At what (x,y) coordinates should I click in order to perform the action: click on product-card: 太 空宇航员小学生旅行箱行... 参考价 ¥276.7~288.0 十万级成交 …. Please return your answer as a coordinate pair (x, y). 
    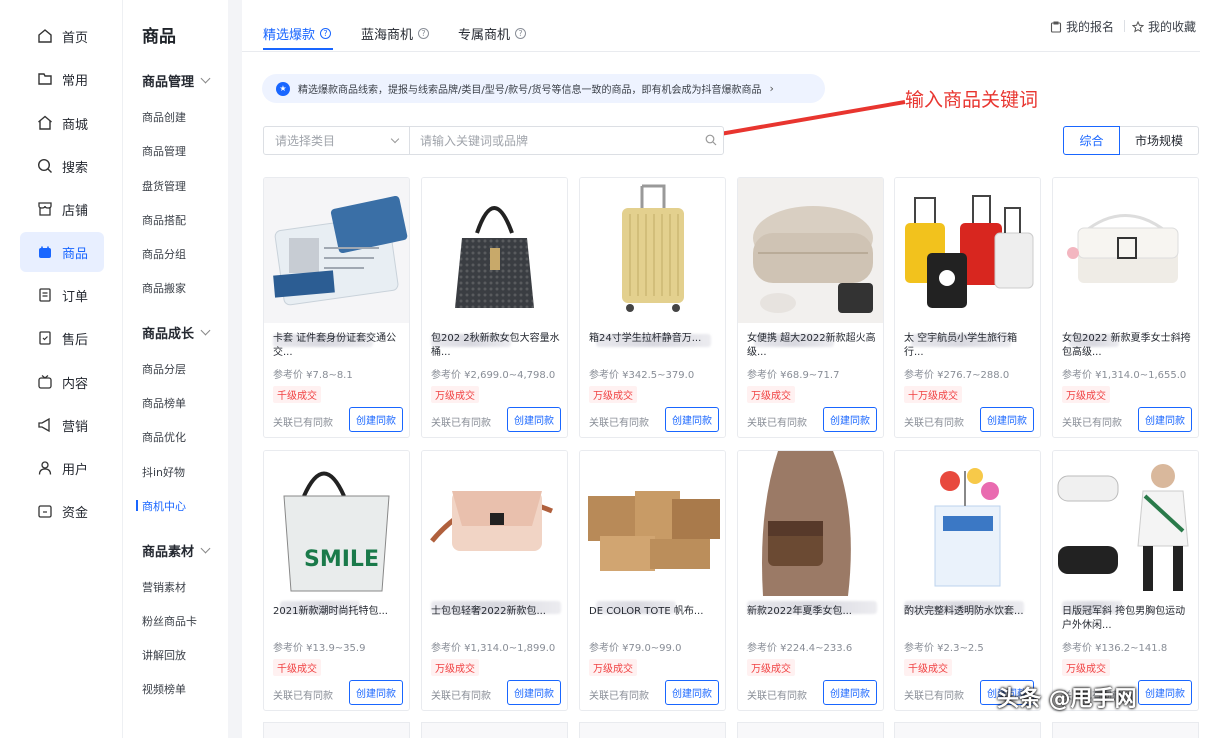
    Looking at the image, I should click on (967, 307).